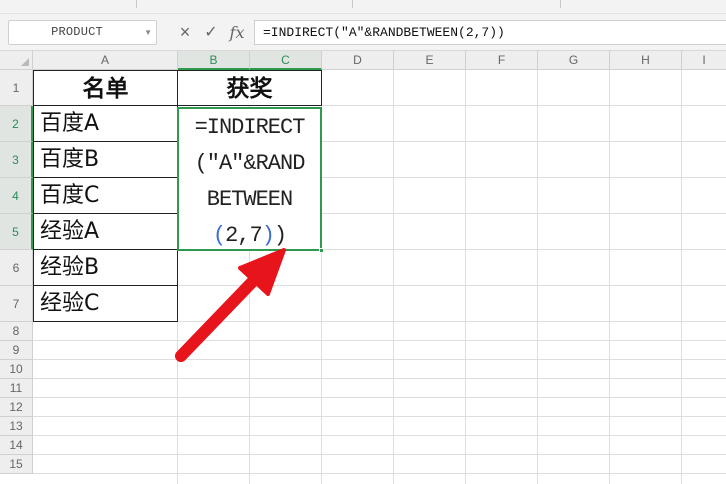 The height and width of the screenshot is (484, 726). Describe the element at coordinates (105, 304) in the screenshot. I see `cell-a7: 经验C` at that location.